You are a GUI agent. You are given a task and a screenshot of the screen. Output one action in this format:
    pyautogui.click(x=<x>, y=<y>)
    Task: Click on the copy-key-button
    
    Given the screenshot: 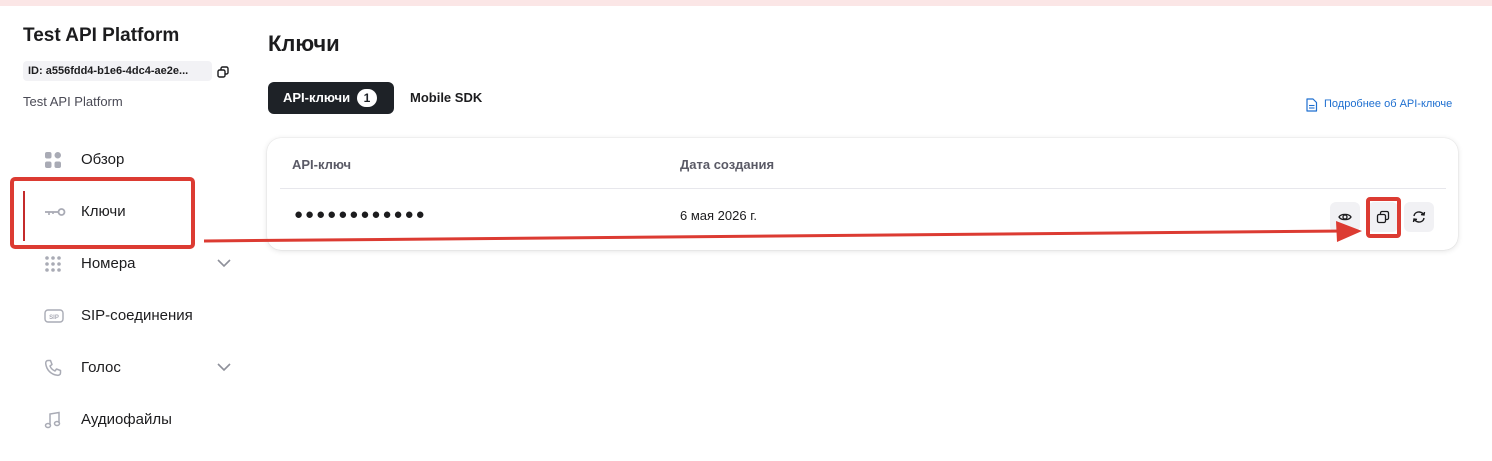 What is the action you would take?
    pyautogui.click(x=1383, y=217)
    